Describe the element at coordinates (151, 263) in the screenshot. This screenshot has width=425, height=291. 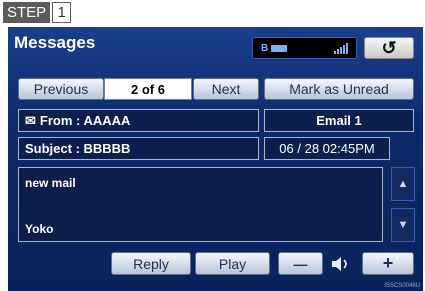
I see `reply-button: Reply` at that location.